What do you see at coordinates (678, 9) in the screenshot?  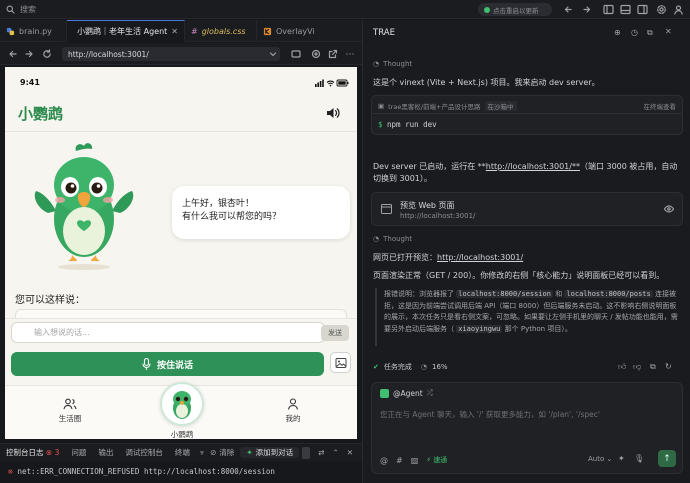 I see `account-icon` at bounding box center [678, 9].